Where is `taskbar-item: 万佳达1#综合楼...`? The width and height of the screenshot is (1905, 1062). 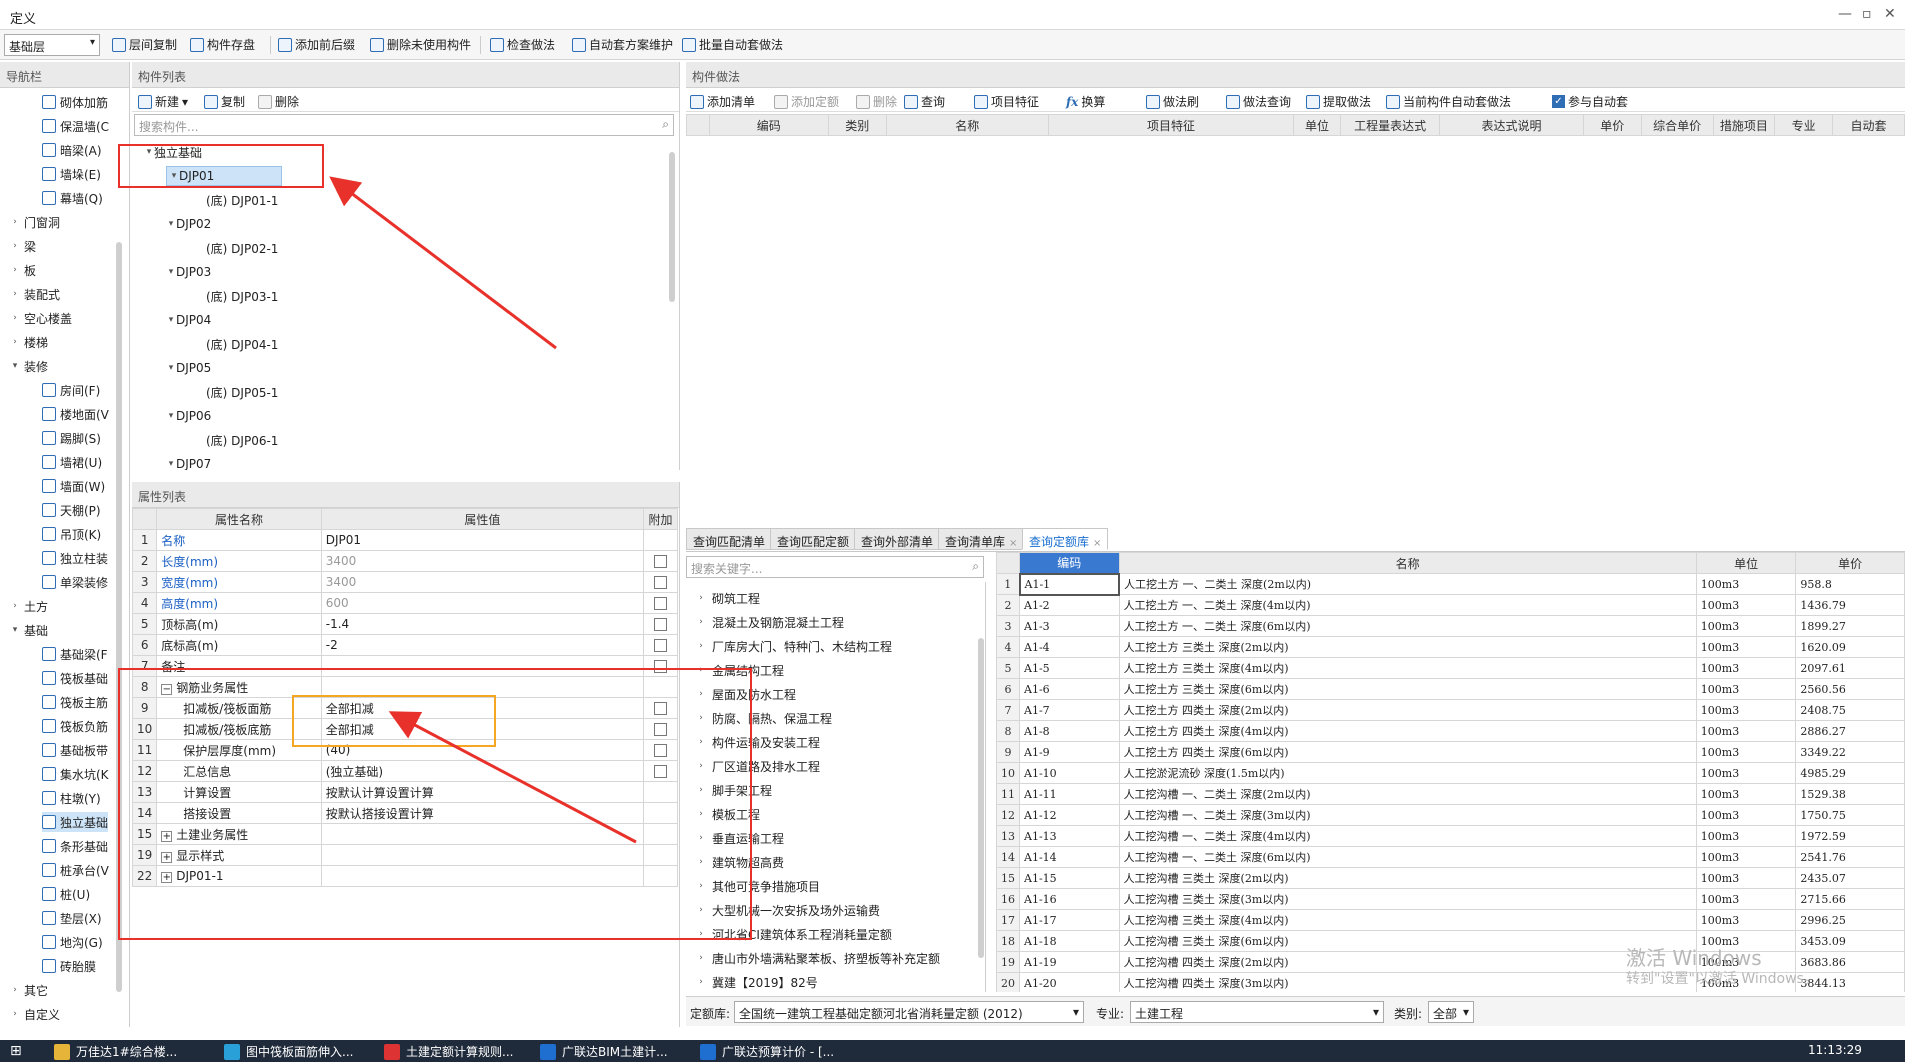 taskbar-item: 万佳达1#综合楼... is located at coordinates (115, 1051).